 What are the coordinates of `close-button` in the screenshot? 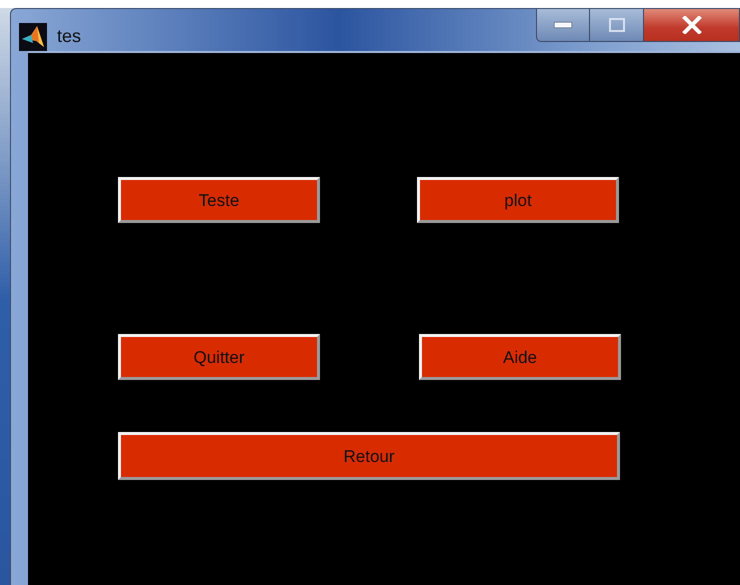 It's located at (692, 25).